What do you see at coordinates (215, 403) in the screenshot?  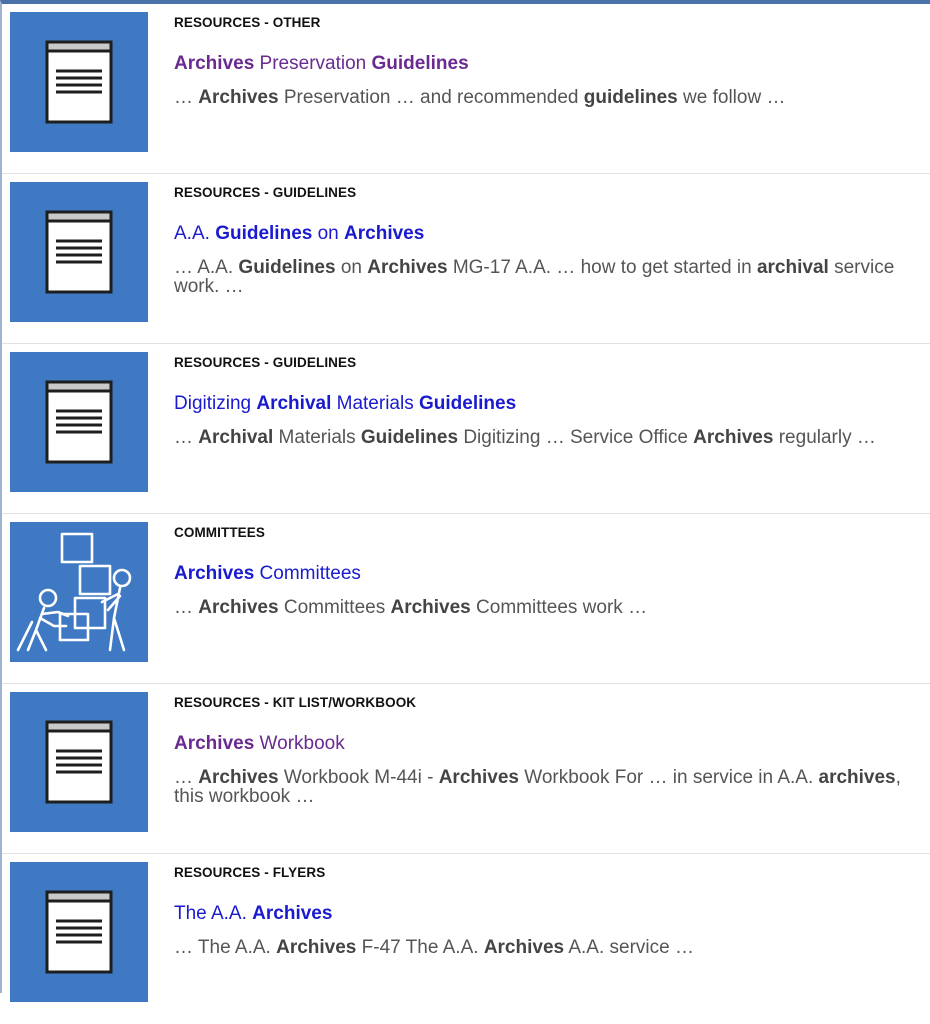 I see `title-segment: Digitizing` at bounding box center [215, 403].